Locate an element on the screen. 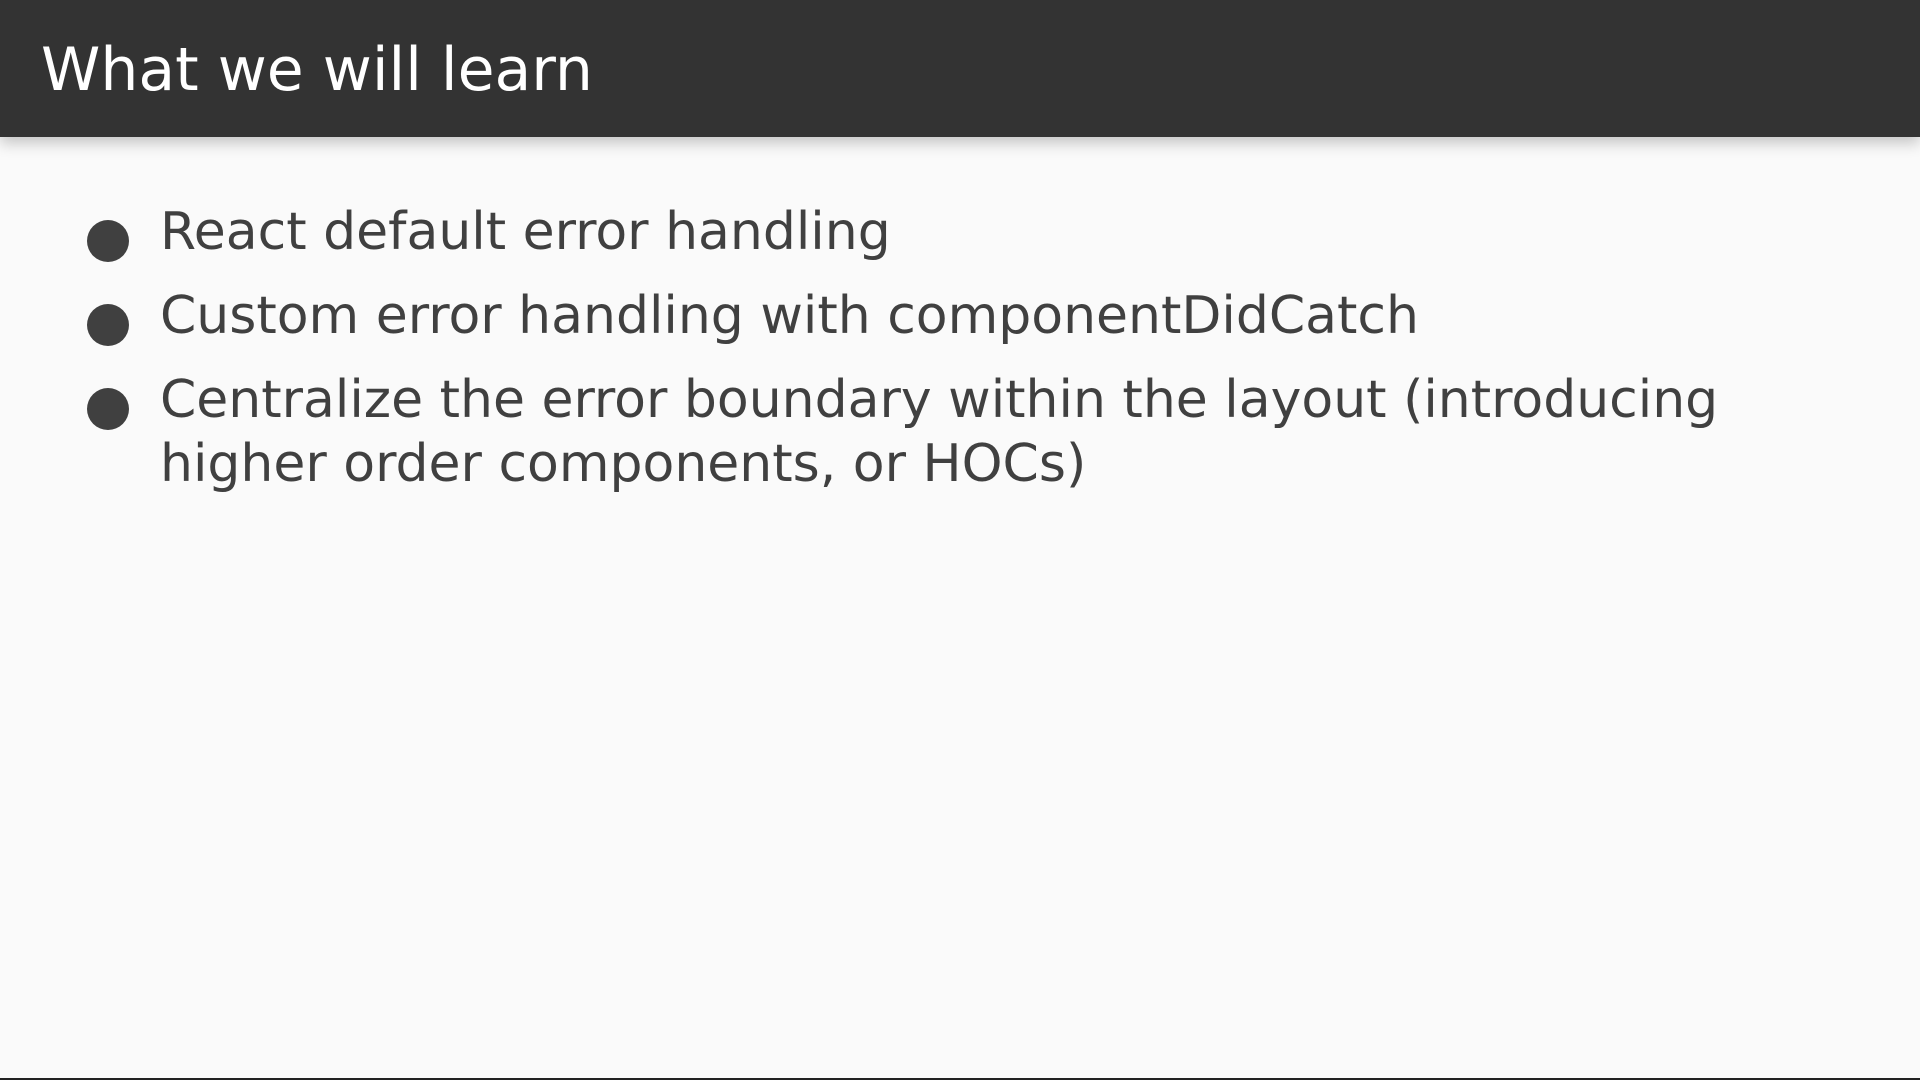  slide-header: What we will learn is located at coordinates (960, 68).